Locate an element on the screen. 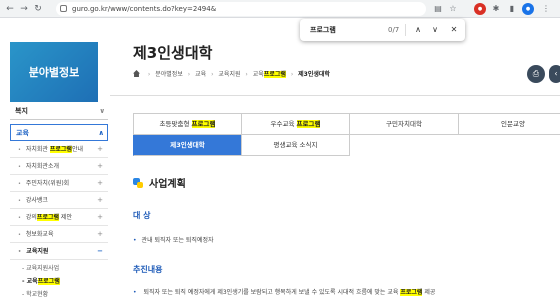 The image size is (560, 301). sidebar-item: 자치회관 프로그램안내 + is located at coordinates (59, 150).